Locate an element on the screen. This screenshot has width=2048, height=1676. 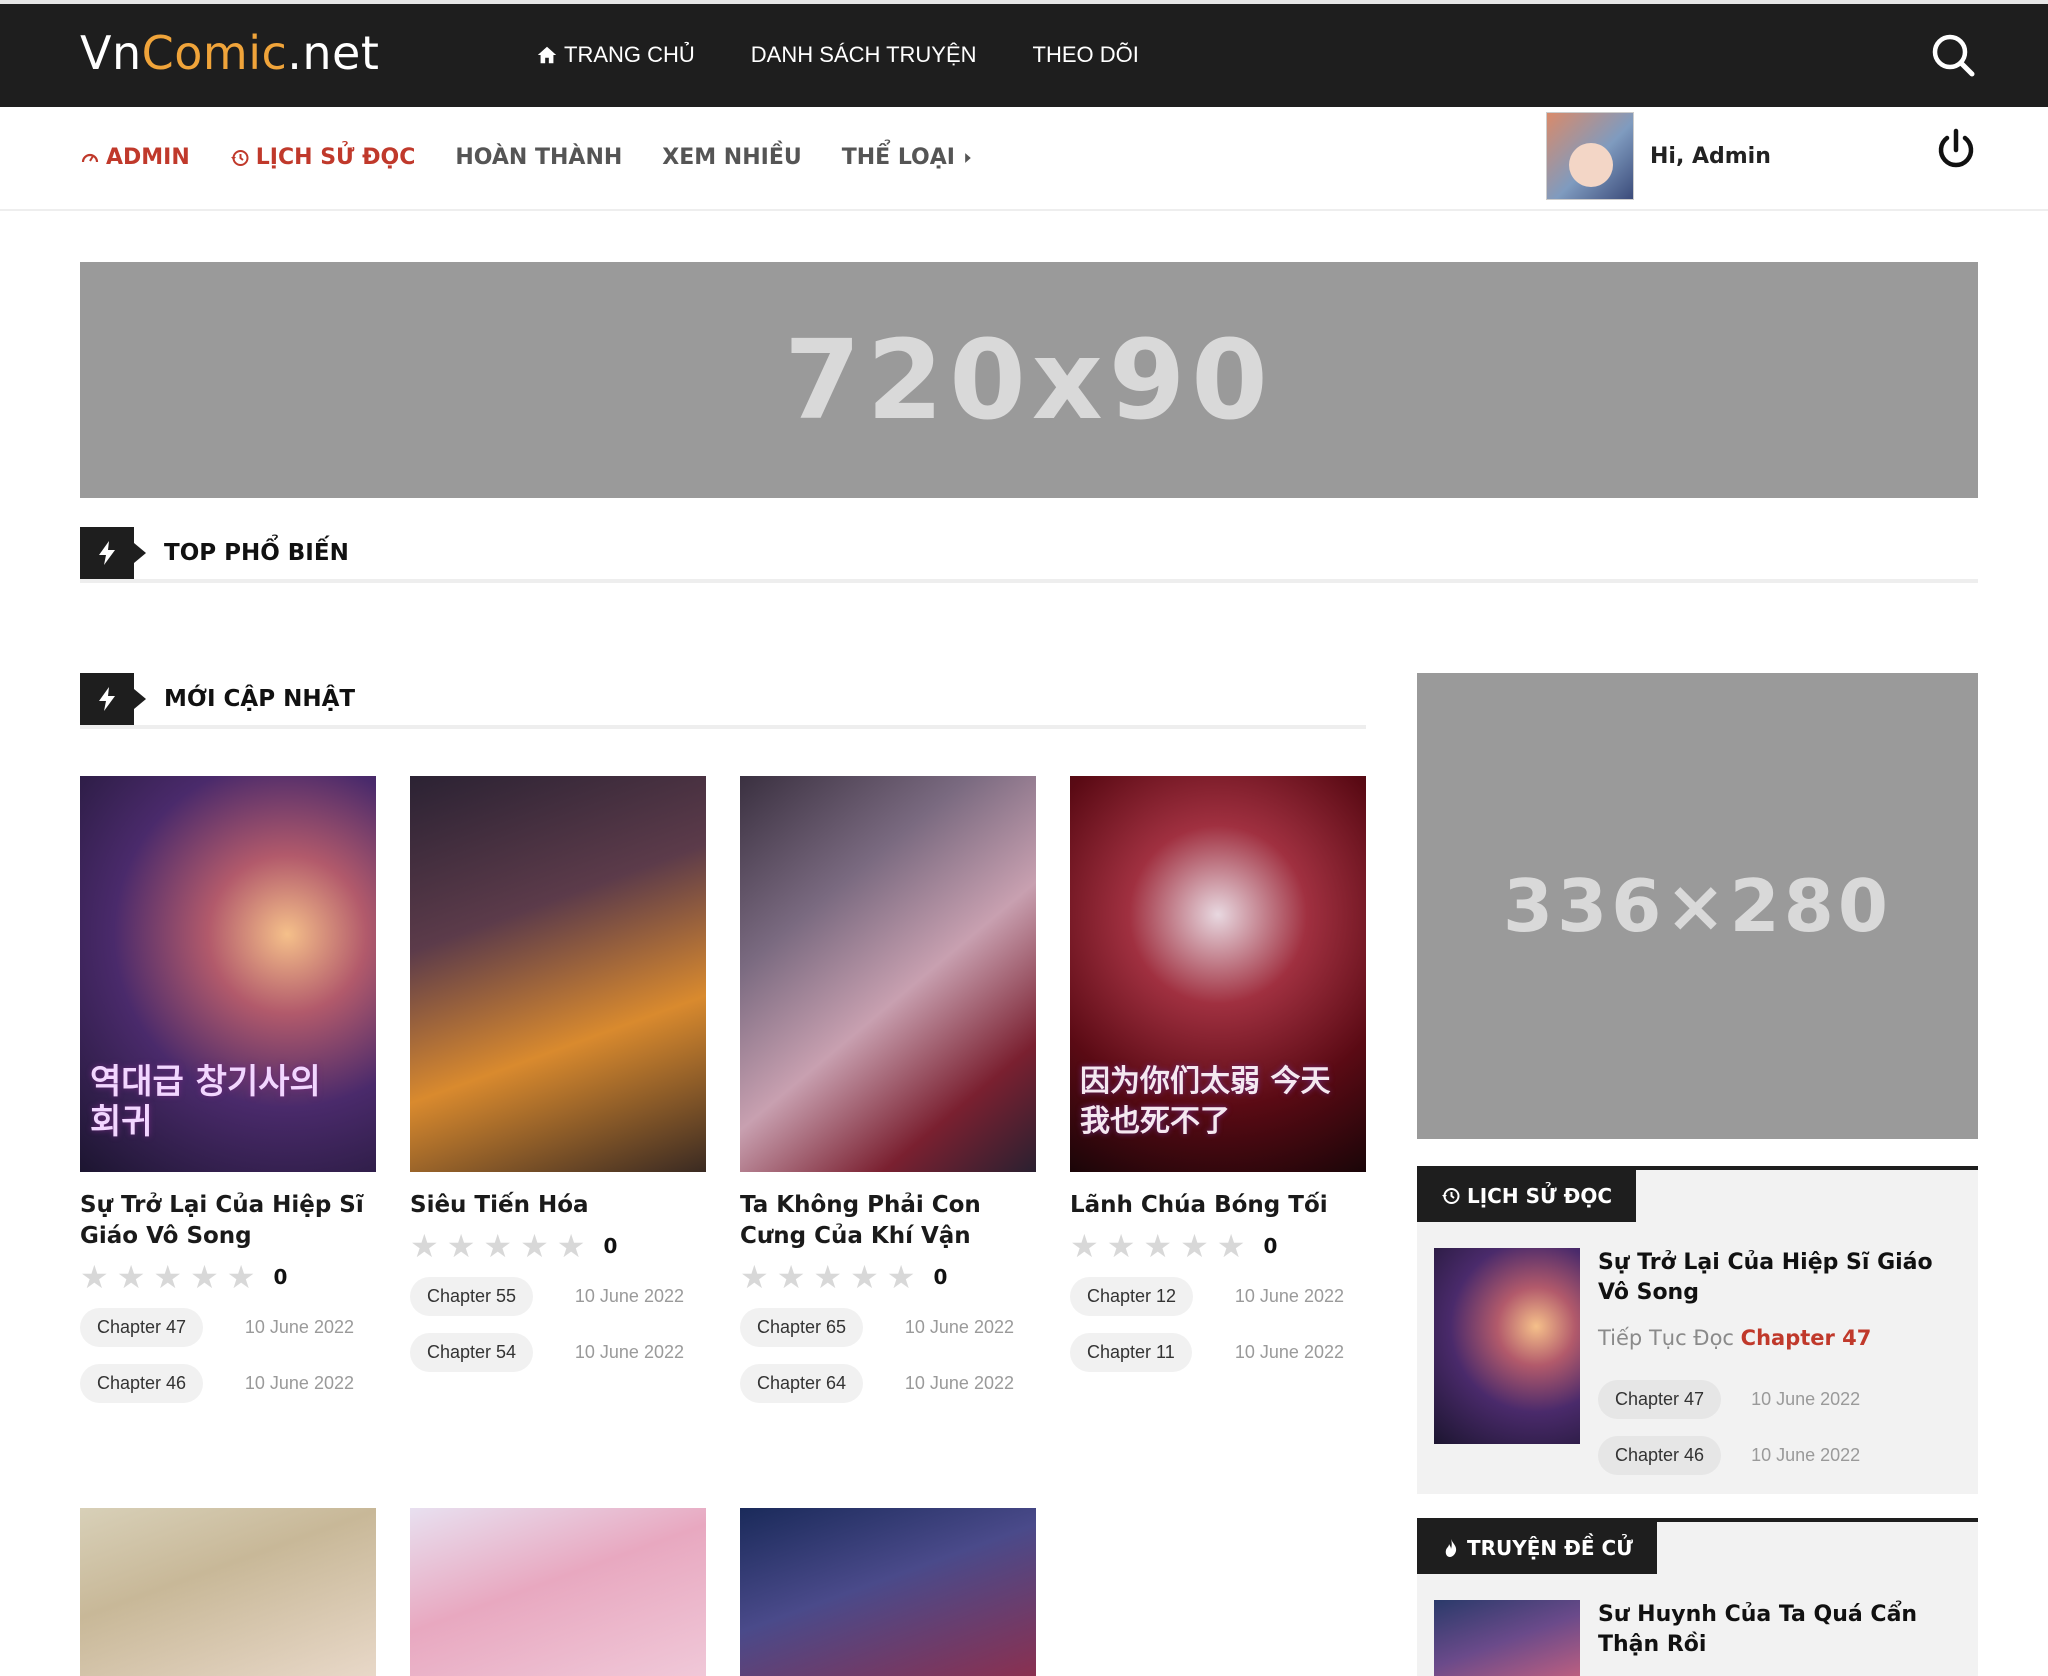
comic-title: Ta Không Phải Con Cưng Của Khí Vận is located at coordinates (888, 1221).